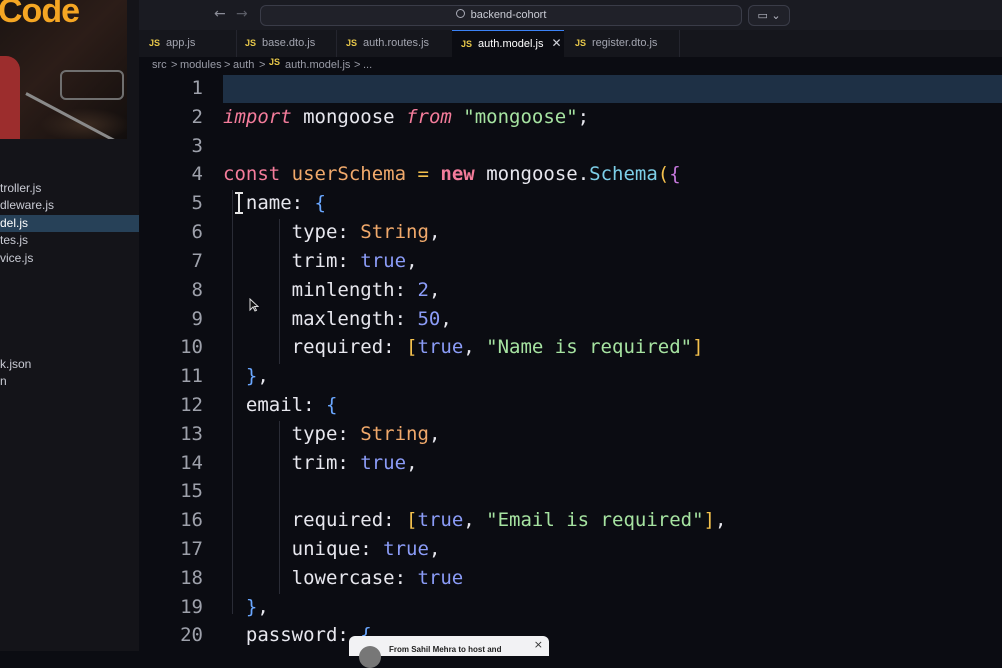  Describe the element at coordinates (191, 376) in the screenshot. I see `line-number: 11` at that location.